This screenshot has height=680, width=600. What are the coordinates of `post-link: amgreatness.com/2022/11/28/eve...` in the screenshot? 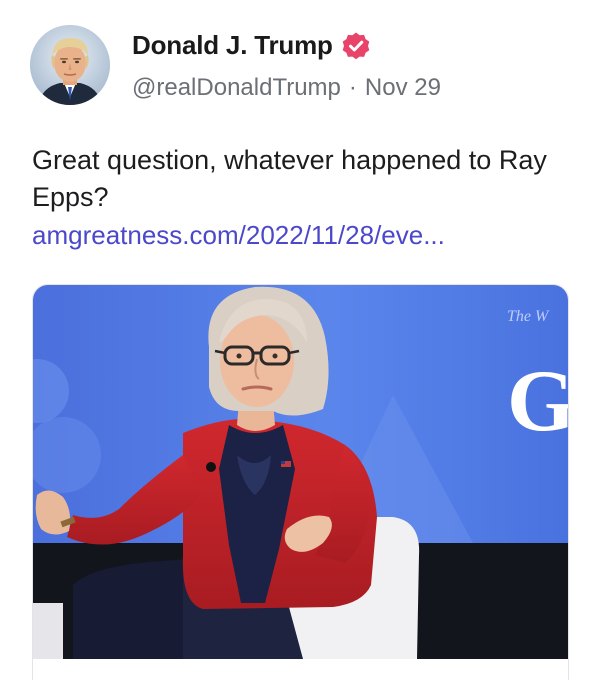 It's located at (238, 235).